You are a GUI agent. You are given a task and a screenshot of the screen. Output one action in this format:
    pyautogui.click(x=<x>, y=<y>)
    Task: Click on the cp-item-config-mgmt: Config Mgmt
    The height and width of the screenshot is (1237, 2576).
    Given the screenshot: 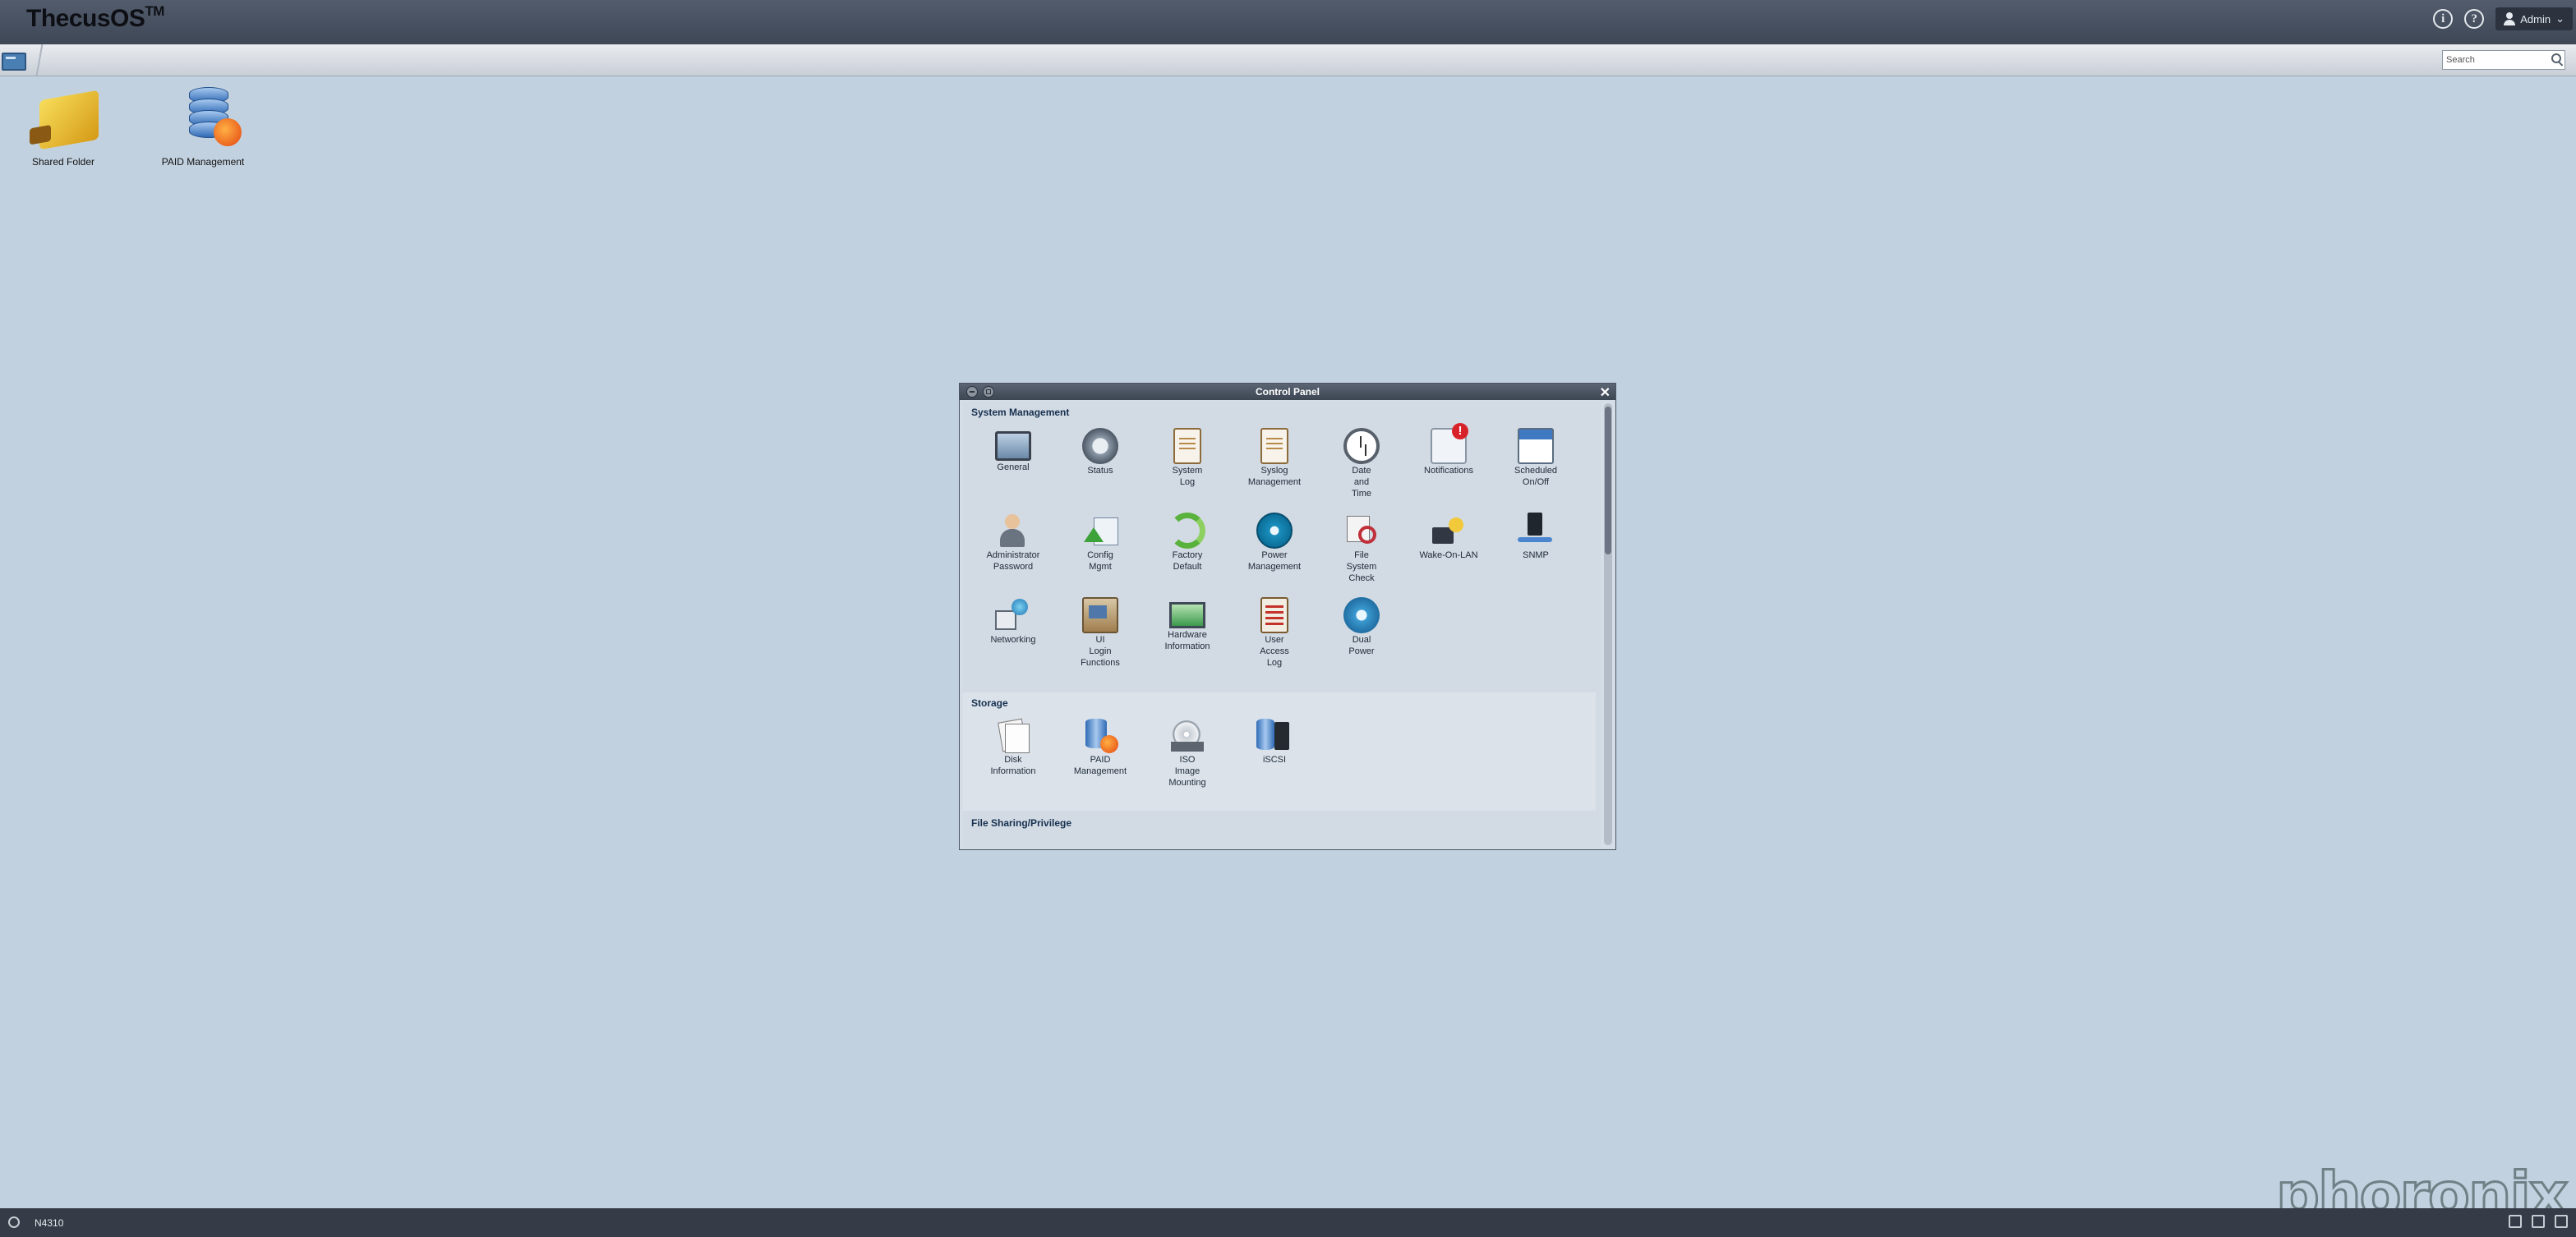 What is the action you would take?
    pyautogui.click(x=1100, y=543)
    